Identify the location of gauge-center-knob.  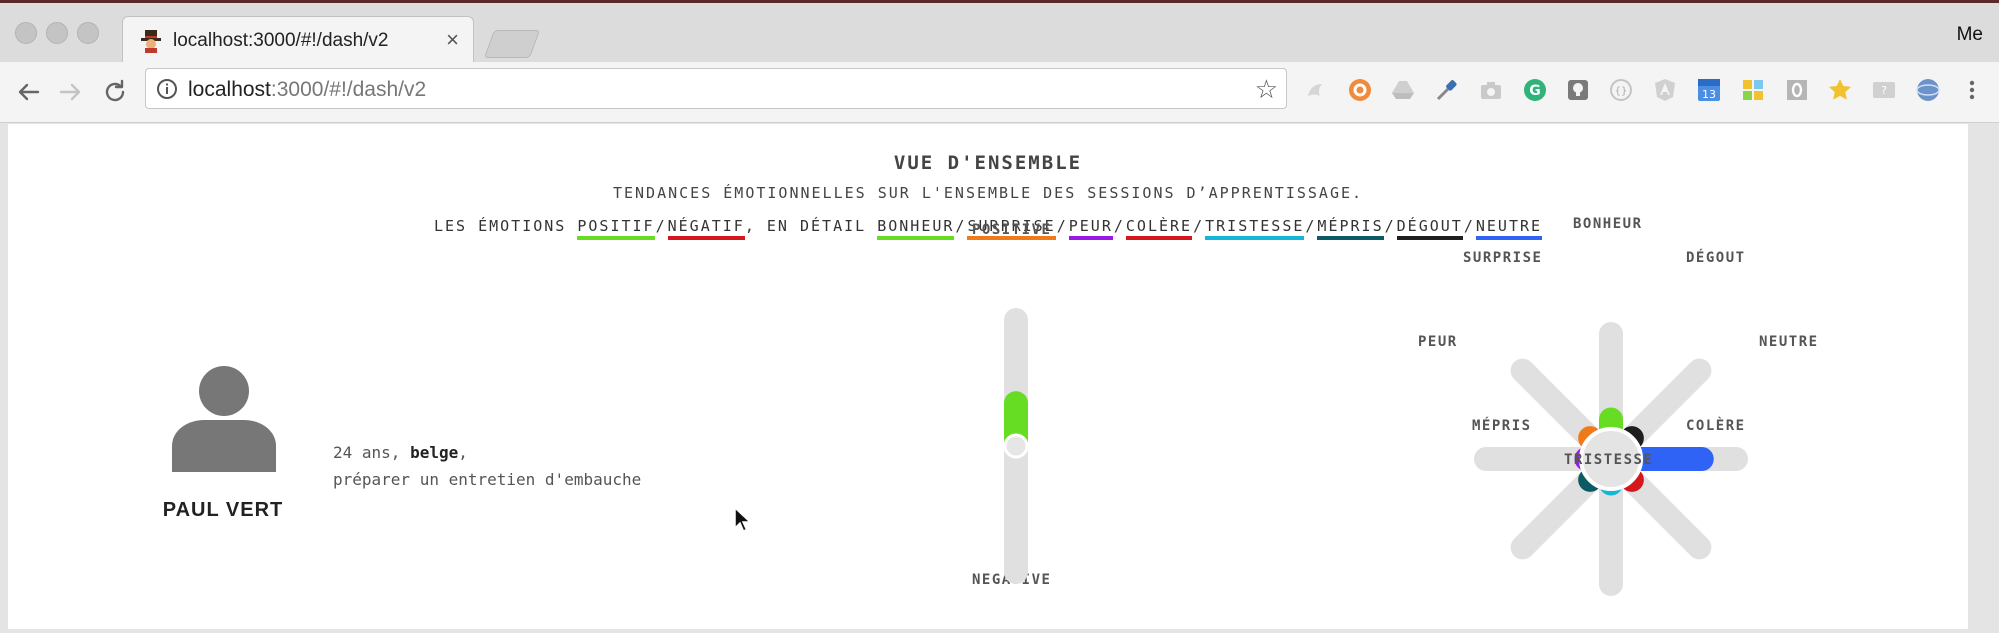
(1016, 446).